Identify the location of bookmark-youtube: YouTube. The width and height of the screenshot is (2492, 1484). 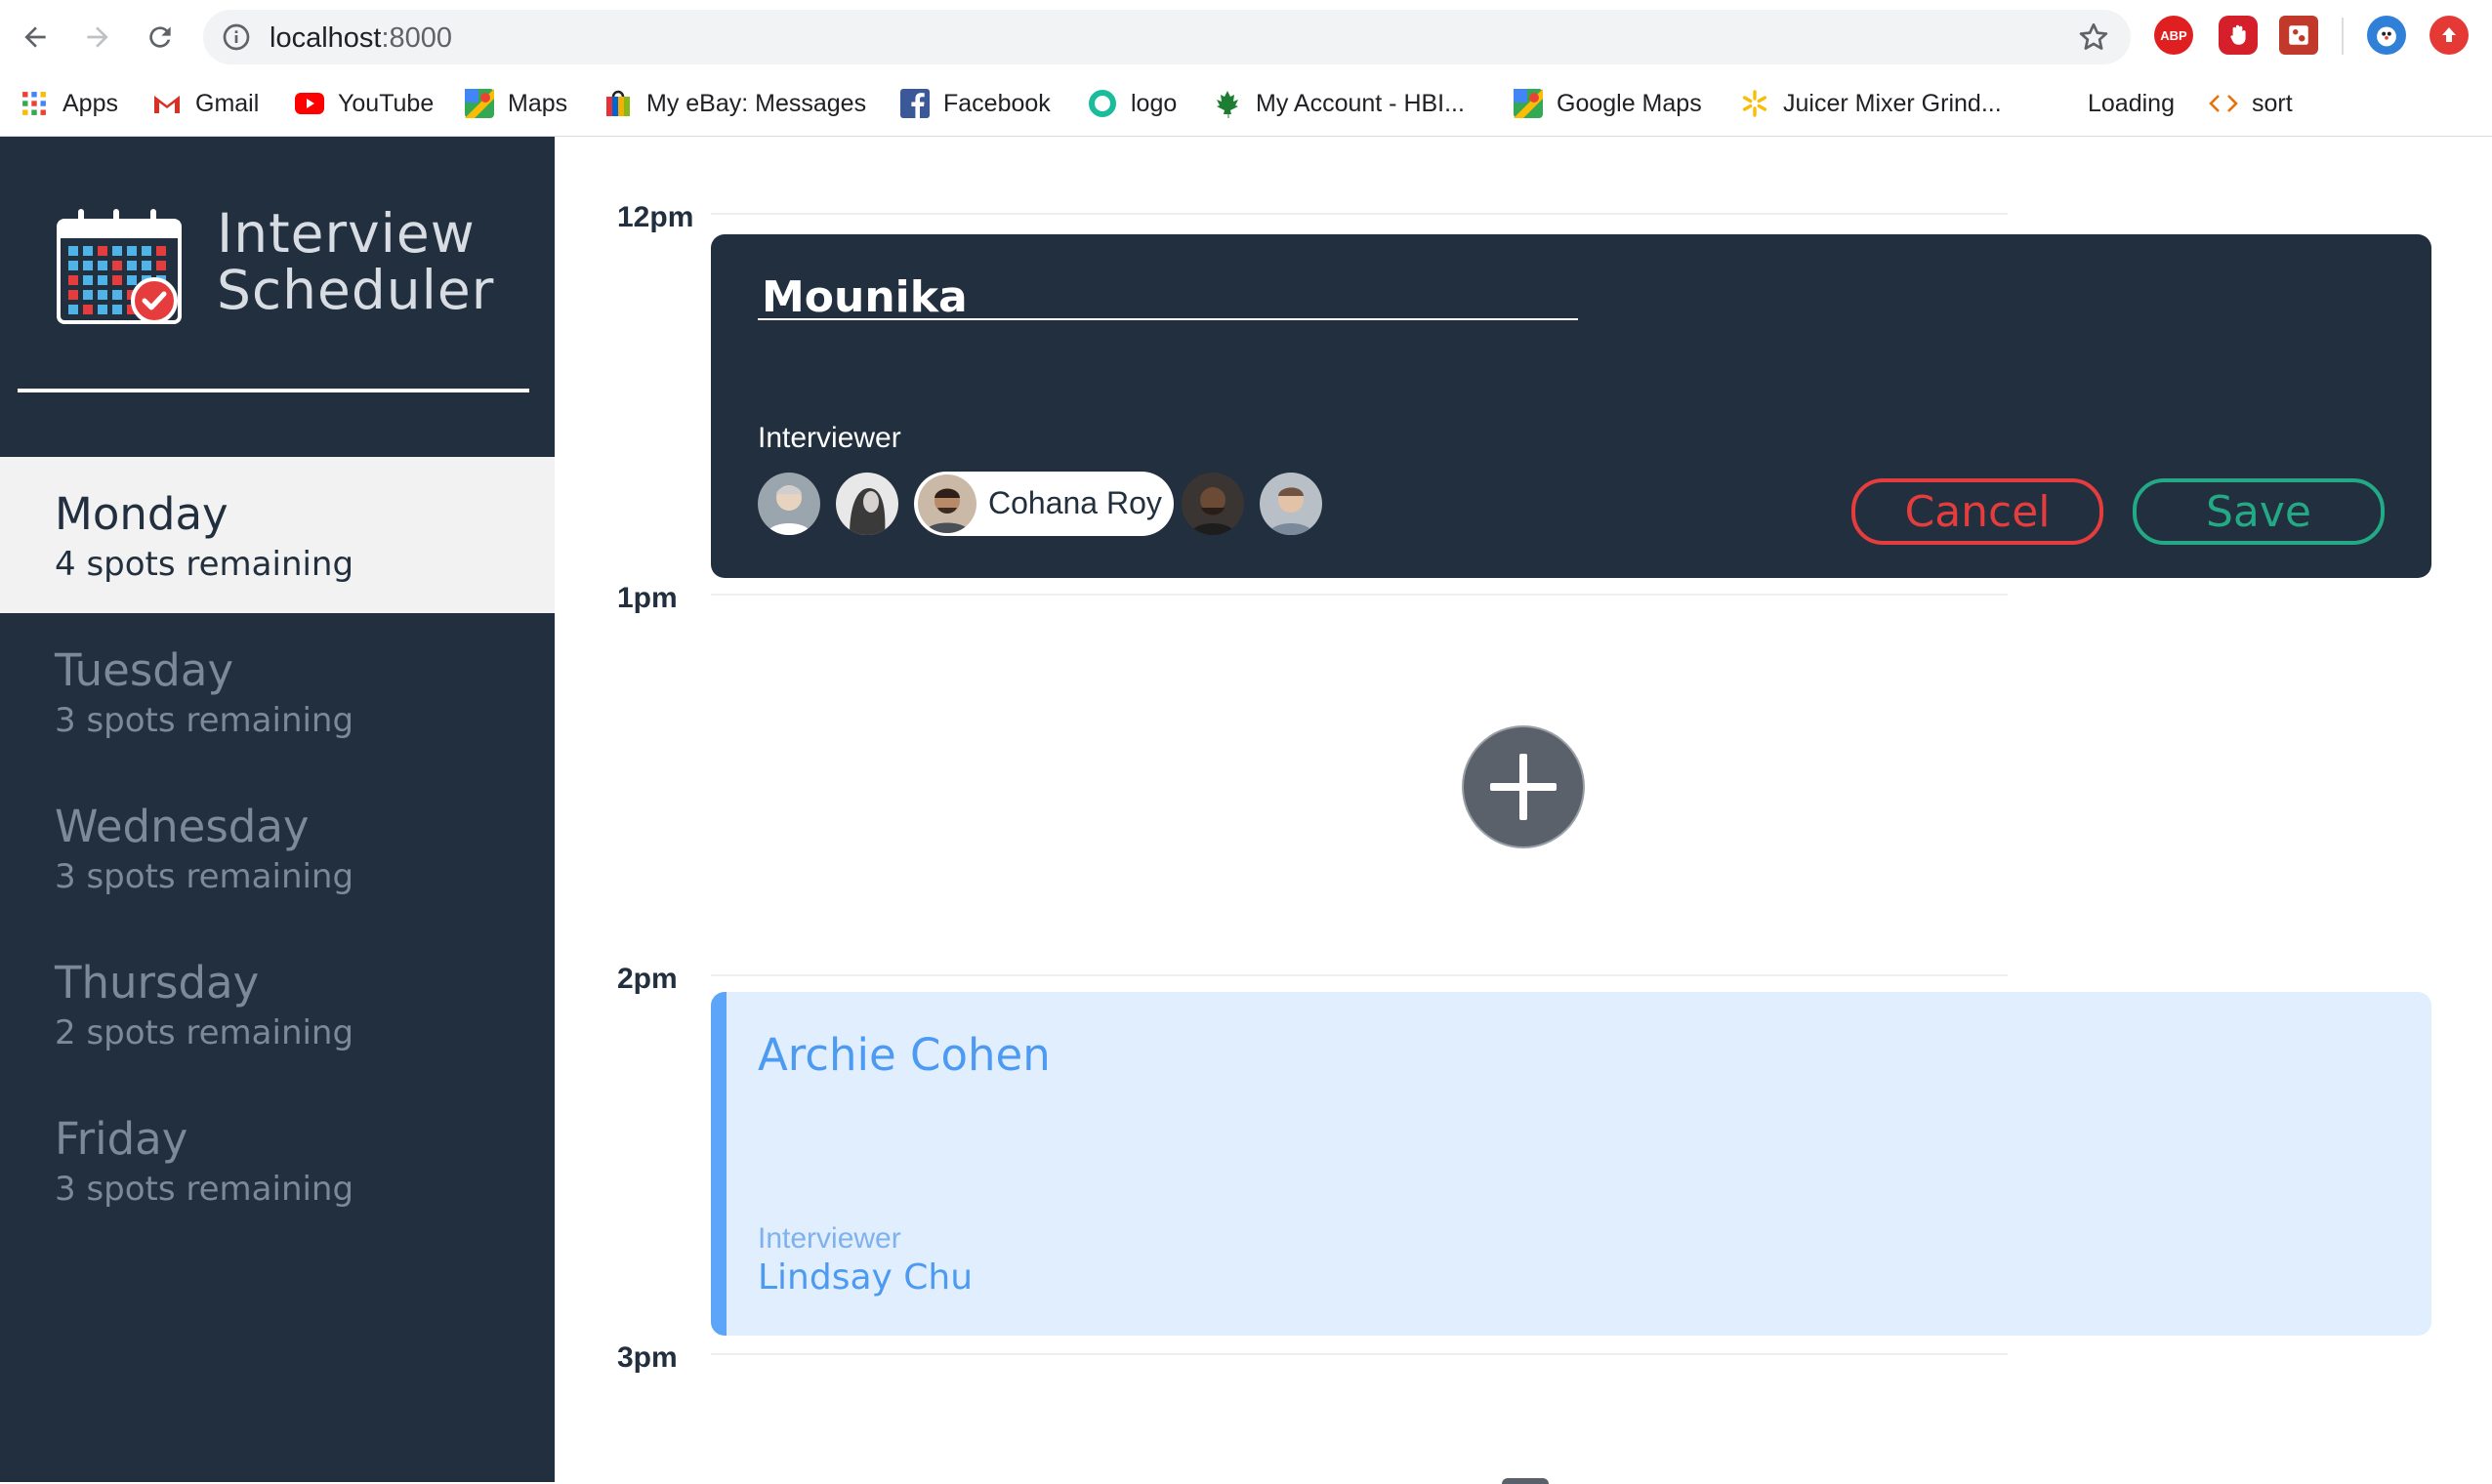
(364, 104).